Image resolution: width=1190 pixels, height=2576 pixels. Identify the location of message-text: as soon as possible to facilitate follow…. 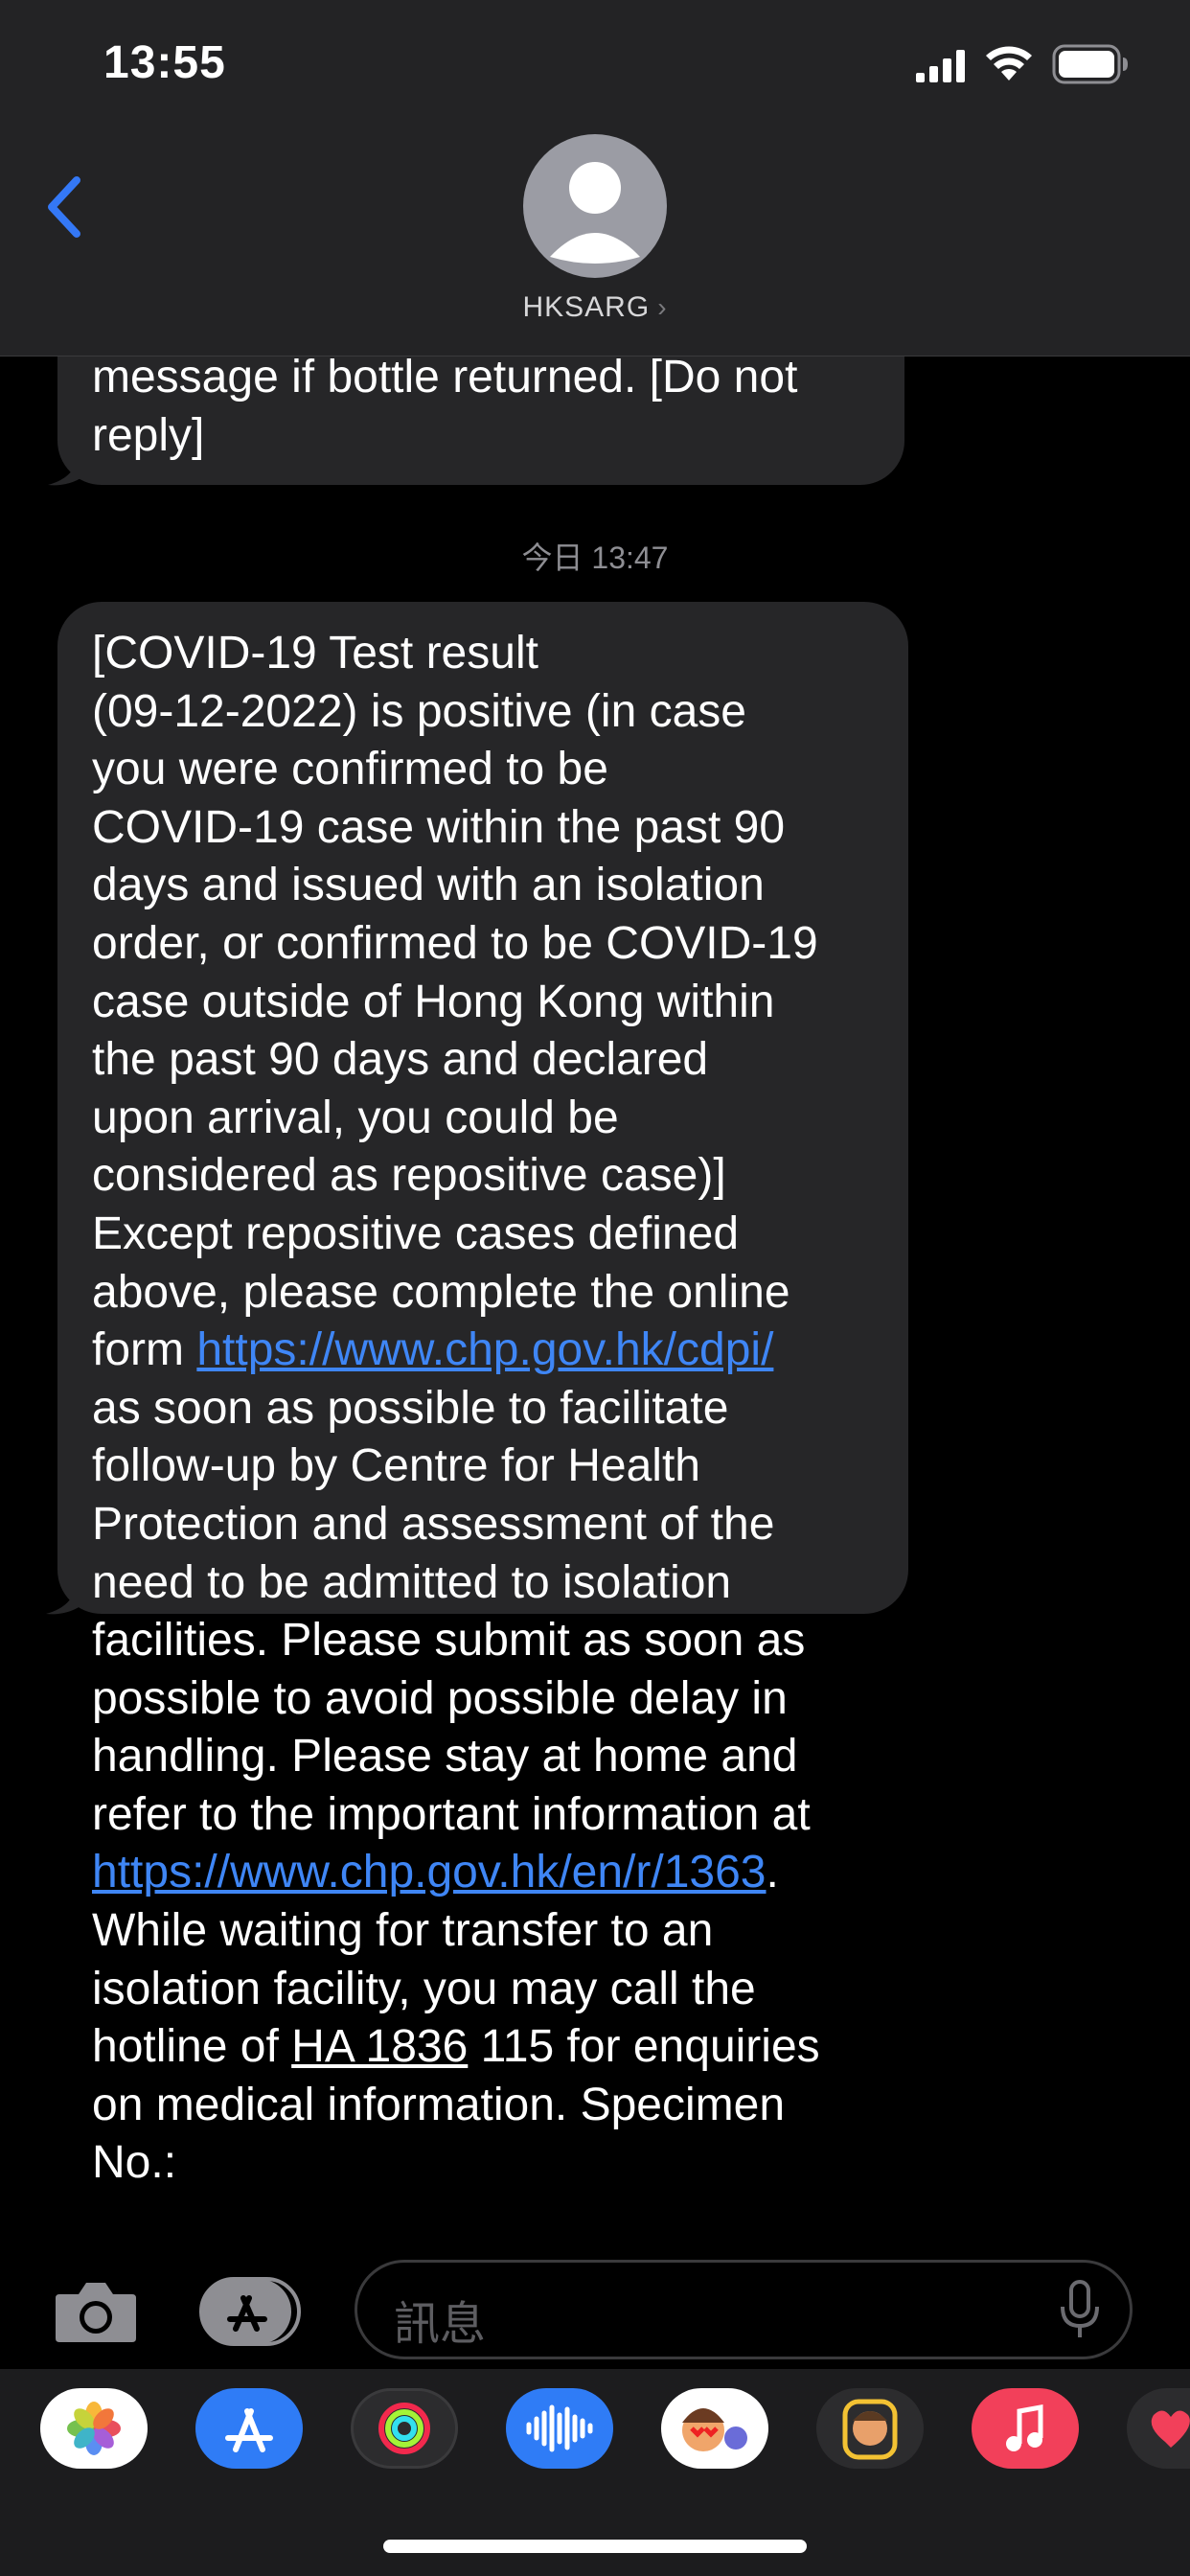
(452, 1611).